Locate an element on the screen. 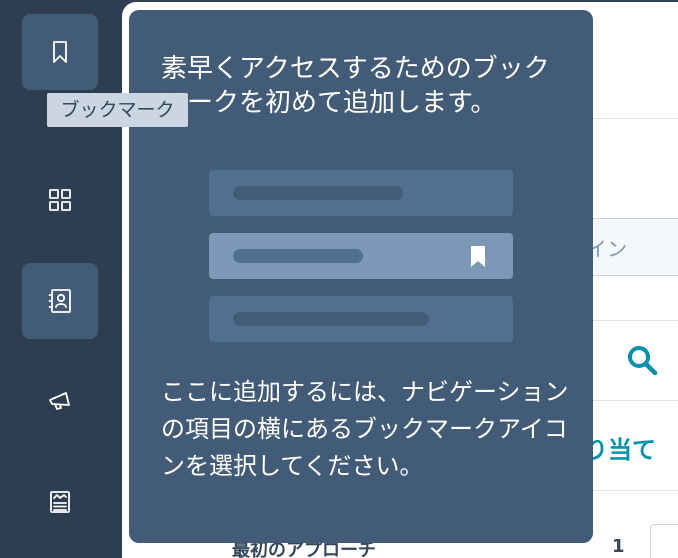 This screenshot has height=558, width=678. bookmark-icon is located at coordinates (60, 52).